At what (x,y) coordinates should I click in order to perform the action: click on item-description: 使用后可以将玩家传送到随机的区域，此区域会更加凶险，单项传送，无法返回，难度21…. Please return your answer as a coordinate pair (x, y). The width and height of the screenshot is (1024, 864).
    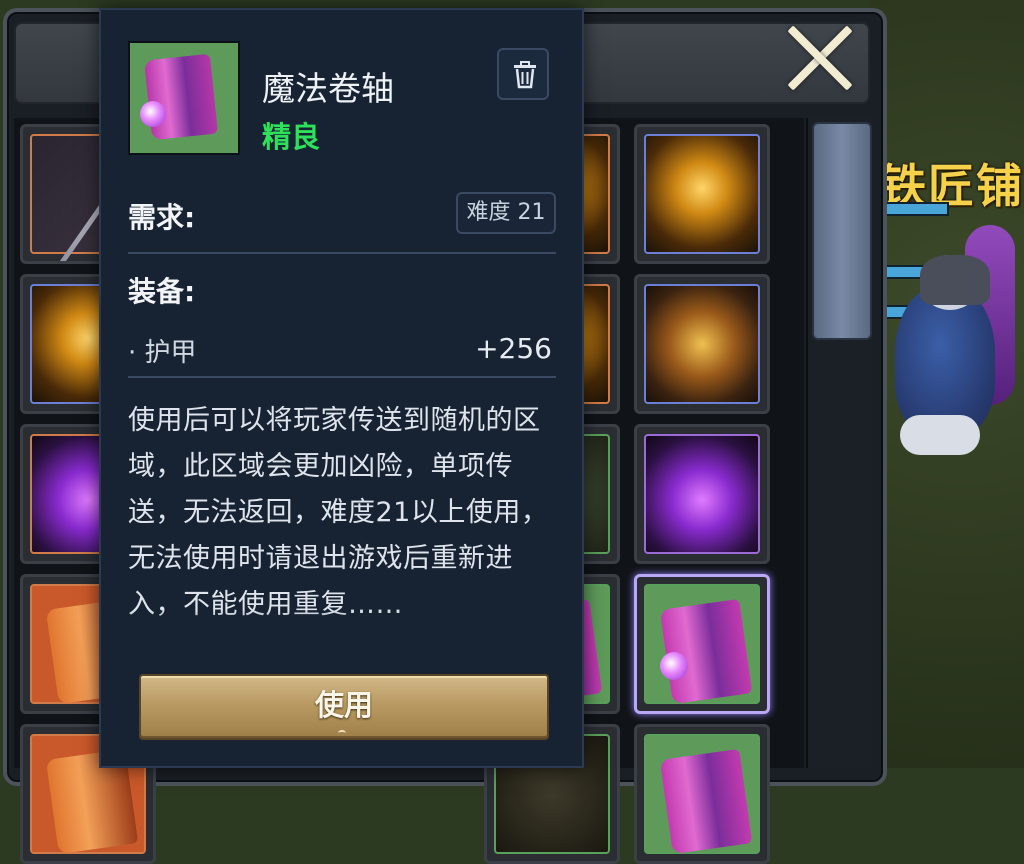
    Looking at the image, I should click on (338, 512).